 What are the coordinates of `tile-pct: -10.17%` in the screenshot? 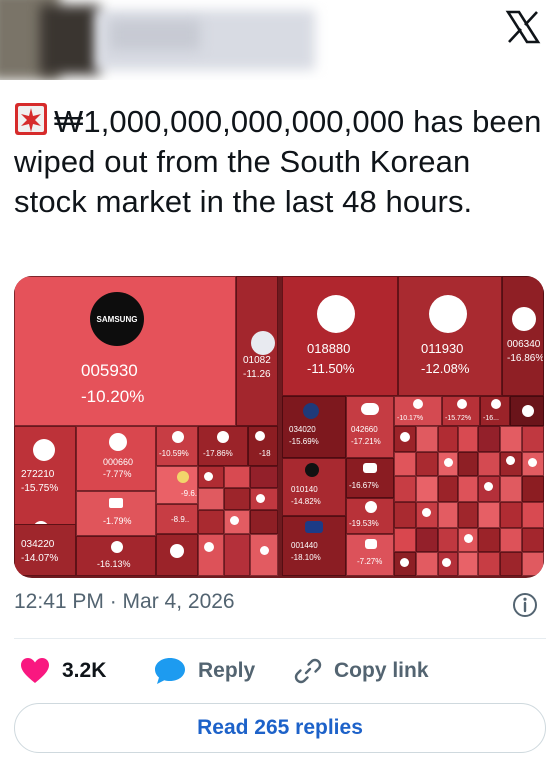 It's located at (410, 418).